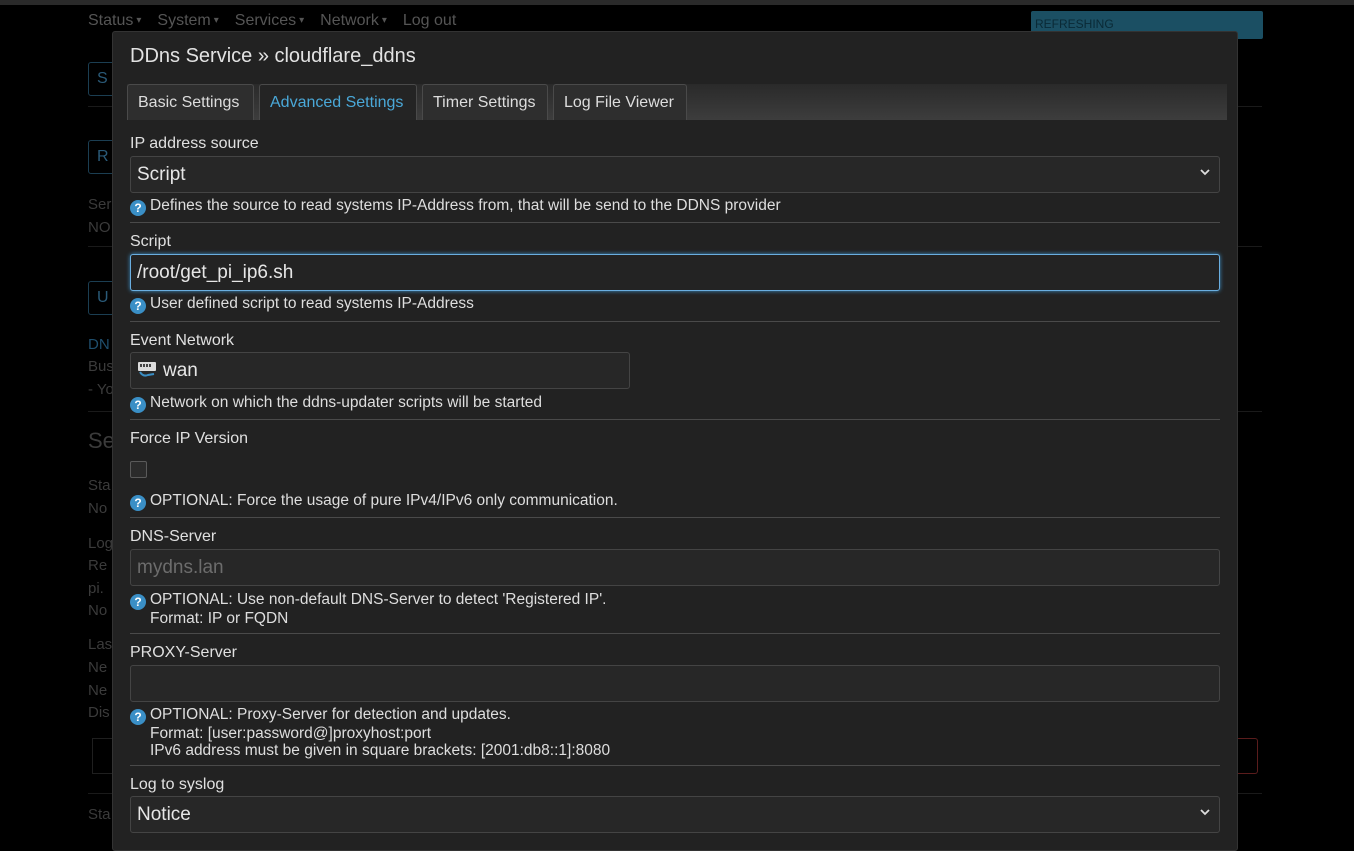  I want to click on proxy-server-input, so click(675, 683).